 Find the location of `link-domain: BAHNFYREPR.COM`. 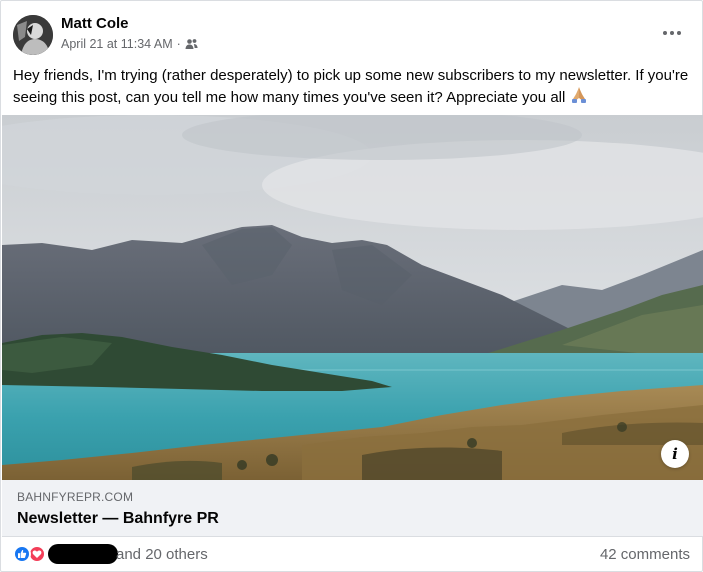

link-domain: BAHNFYREPR.COM is located at coordinates (75, 497).